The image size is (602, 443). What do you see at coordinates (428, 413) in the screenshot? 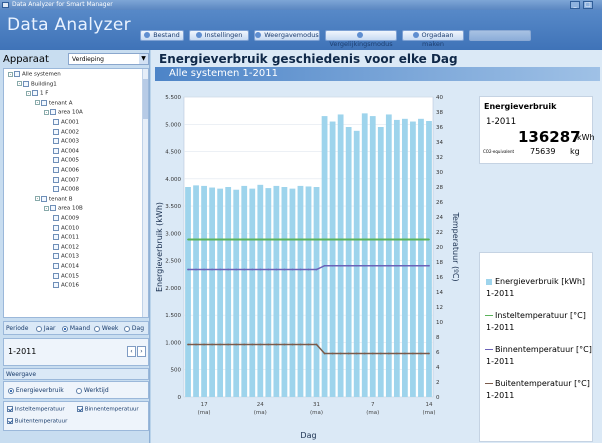
I see `x-tick-sublabel: (ma)` at bounding box center [428, 413].